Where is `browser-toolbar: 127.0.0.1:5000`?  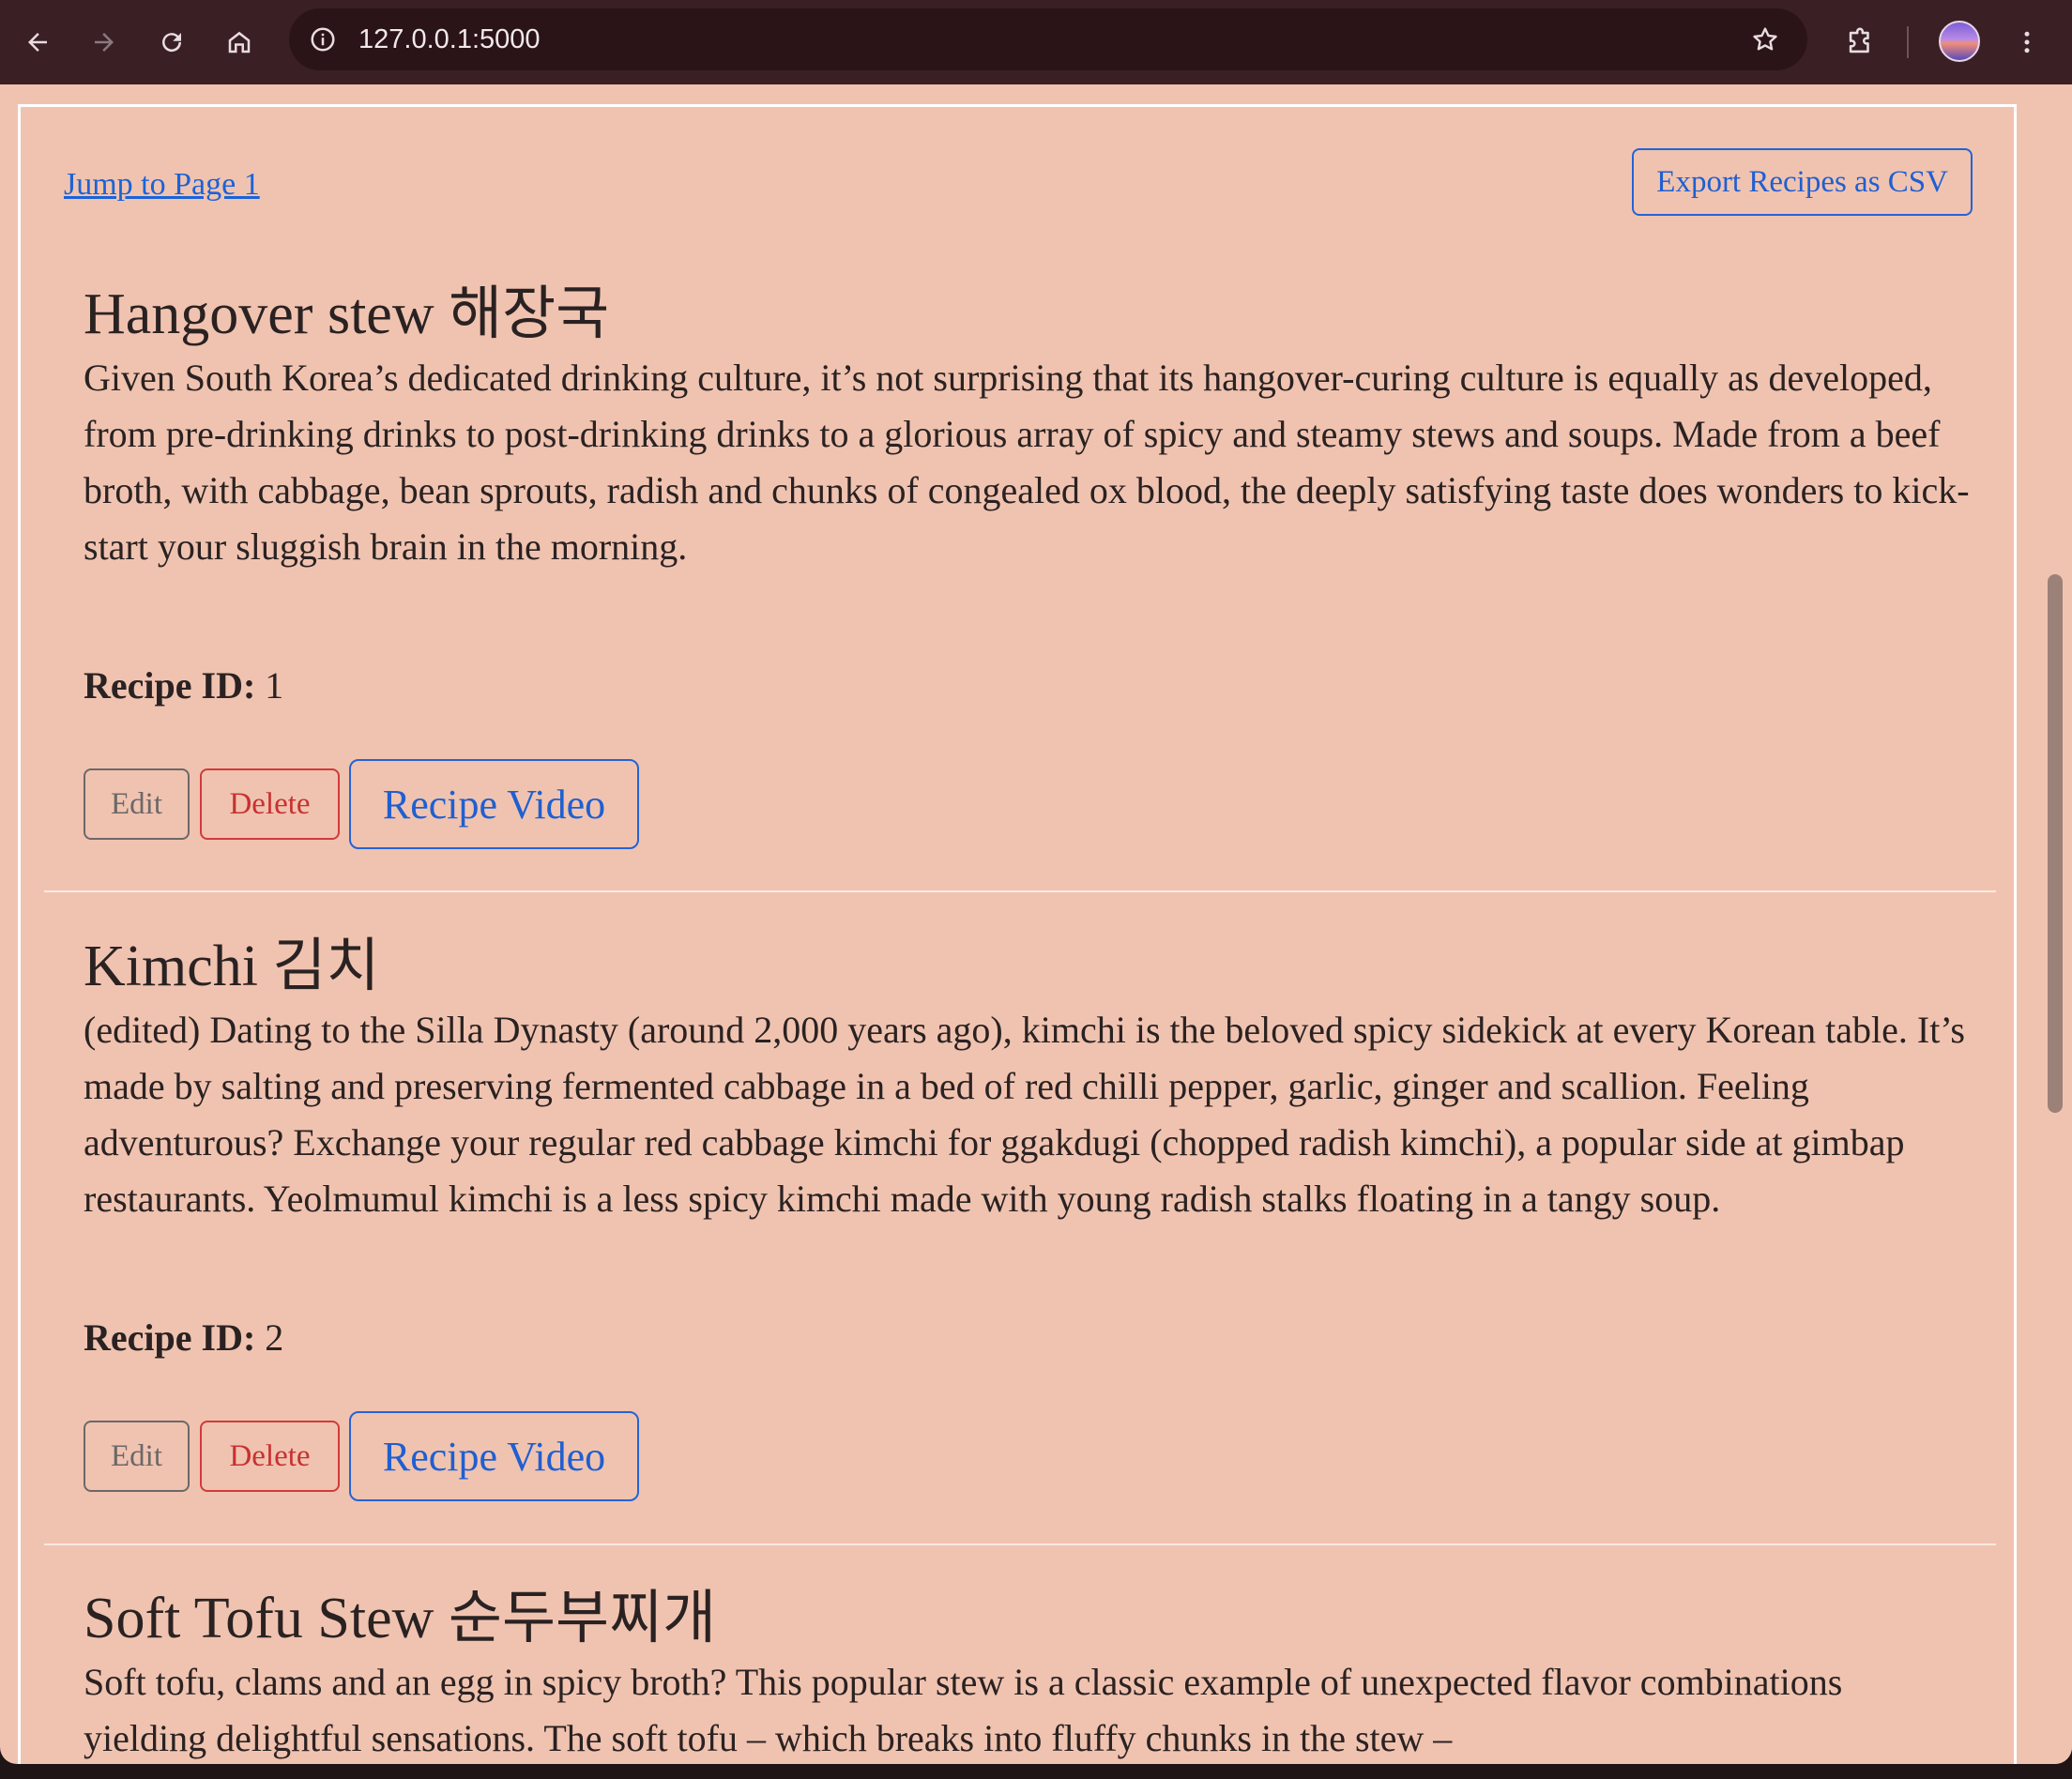
browser-toolbar: 127.0.0.1:5000 is located at coordinates (1036, 42).